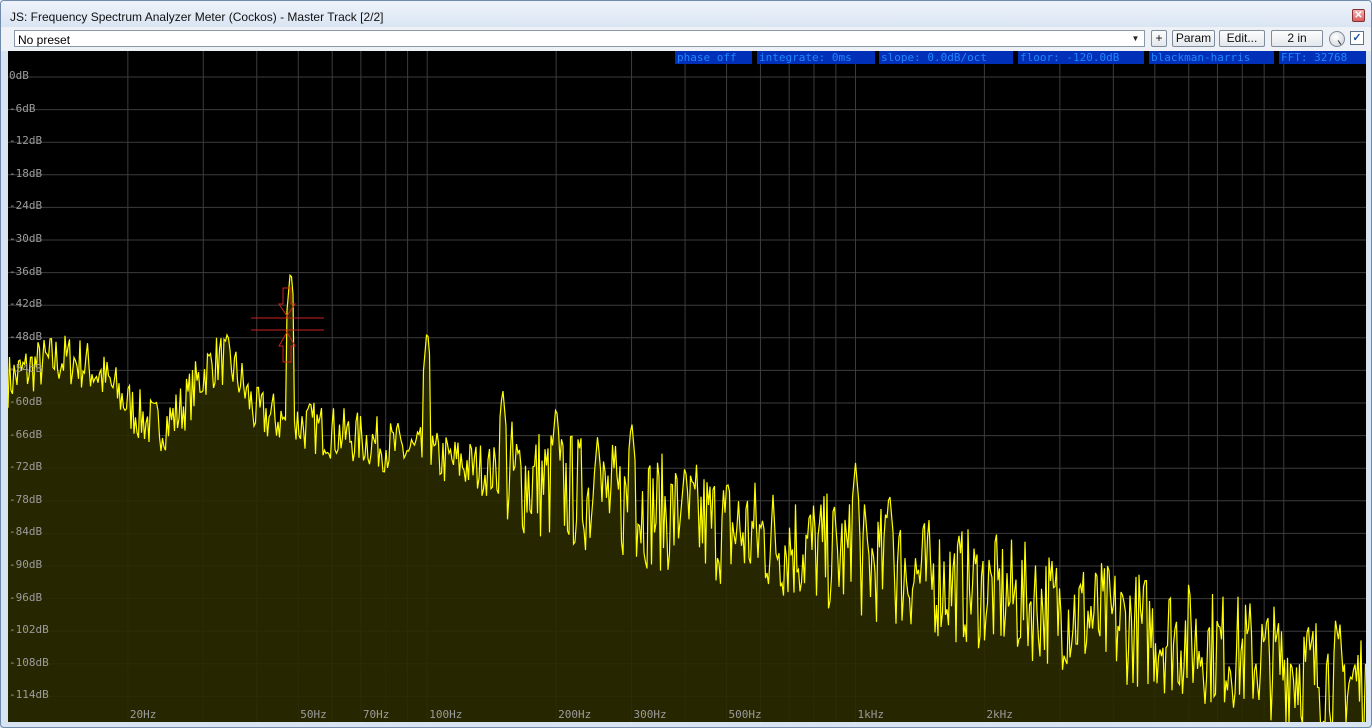  What do you see at coordinates (816, 57) in the screenshot?
I see `integrate-status: integrate: 0ms` at bounding box center [816, 57].